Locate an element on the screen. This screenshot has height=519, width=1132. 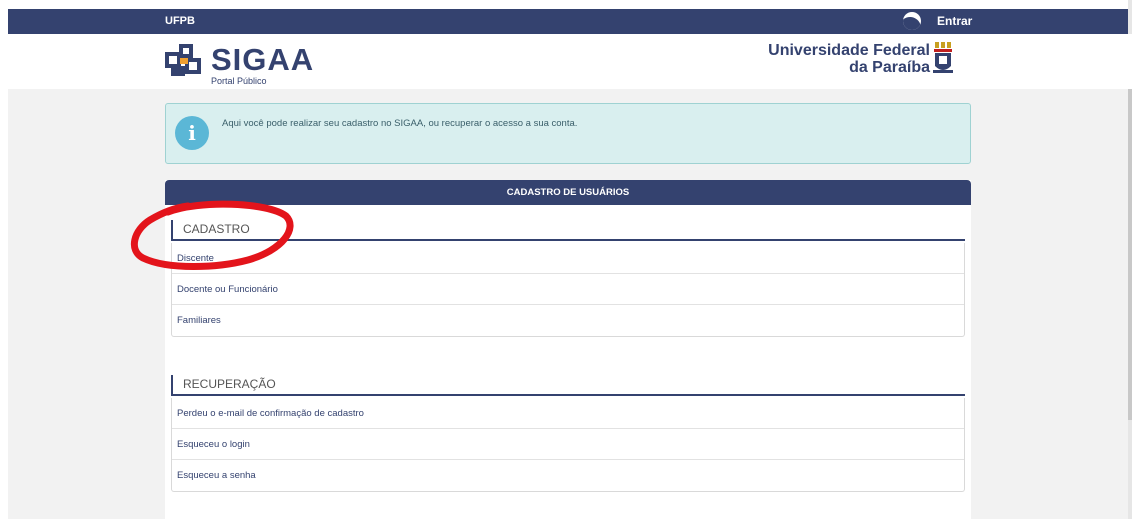
logo-subtitle: Portal Público is located at coordinates (239, 81).